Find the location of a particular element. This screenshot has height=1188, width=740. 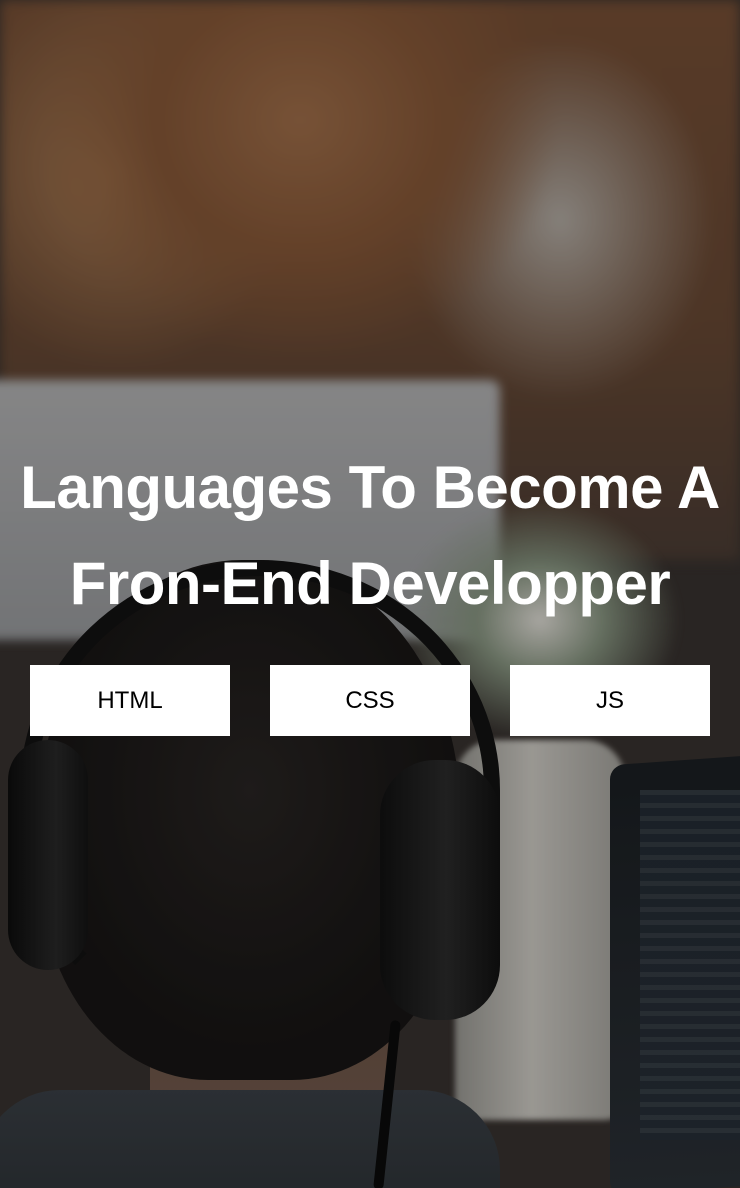

css-button: CSS is located at coordinates (370, 700).